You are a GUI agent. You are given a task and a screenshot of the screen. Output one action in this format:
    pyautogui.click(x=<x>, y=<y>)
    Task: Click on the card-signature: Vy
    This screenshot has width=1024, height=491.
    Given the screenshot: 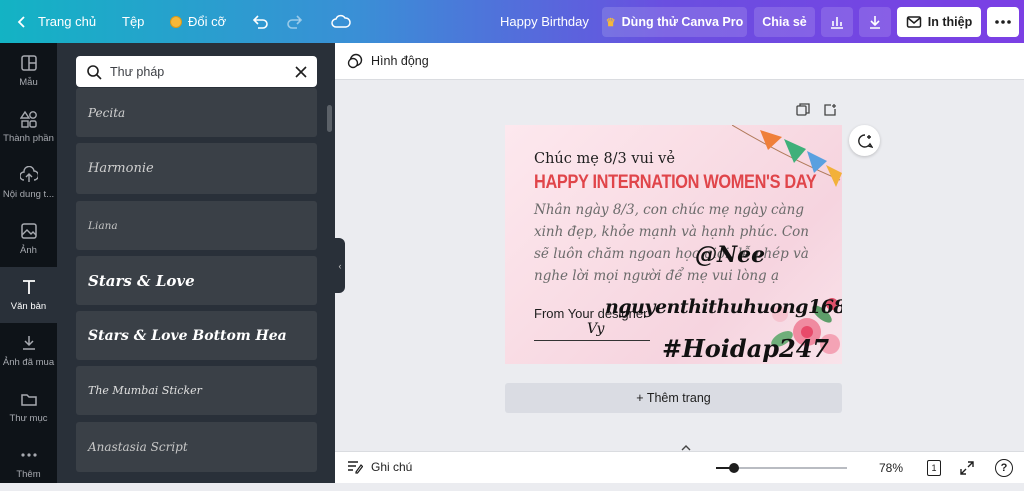 What is the action you would take?
    pyautogui.click(x=595, y=329)
    